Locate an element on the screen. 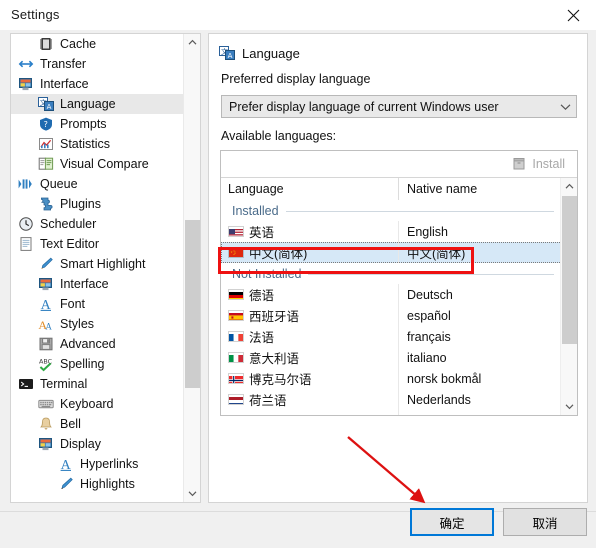 The width and height of the screenshot is (596, 548). language-group-header: Not Installed is located at coordinates (391, 273).